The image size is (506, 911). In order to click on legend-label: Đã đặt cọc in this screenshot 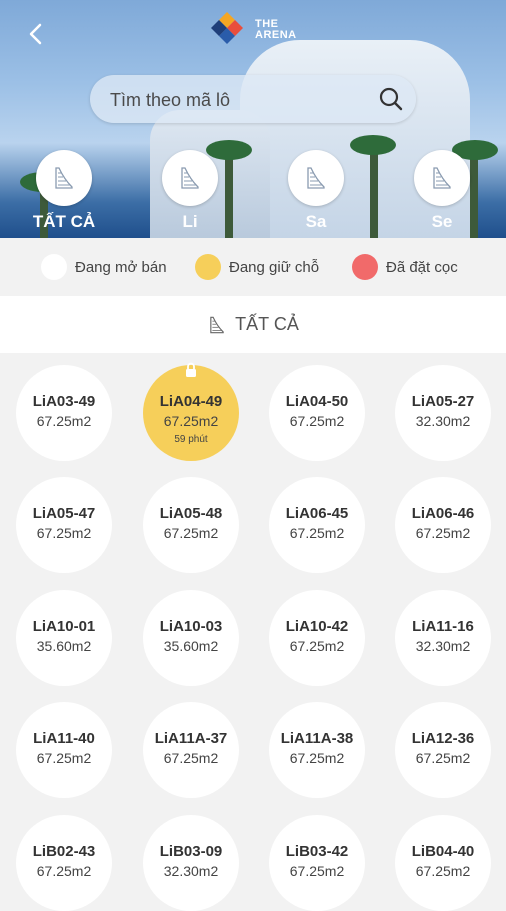, I will do `click(422, 267)`.